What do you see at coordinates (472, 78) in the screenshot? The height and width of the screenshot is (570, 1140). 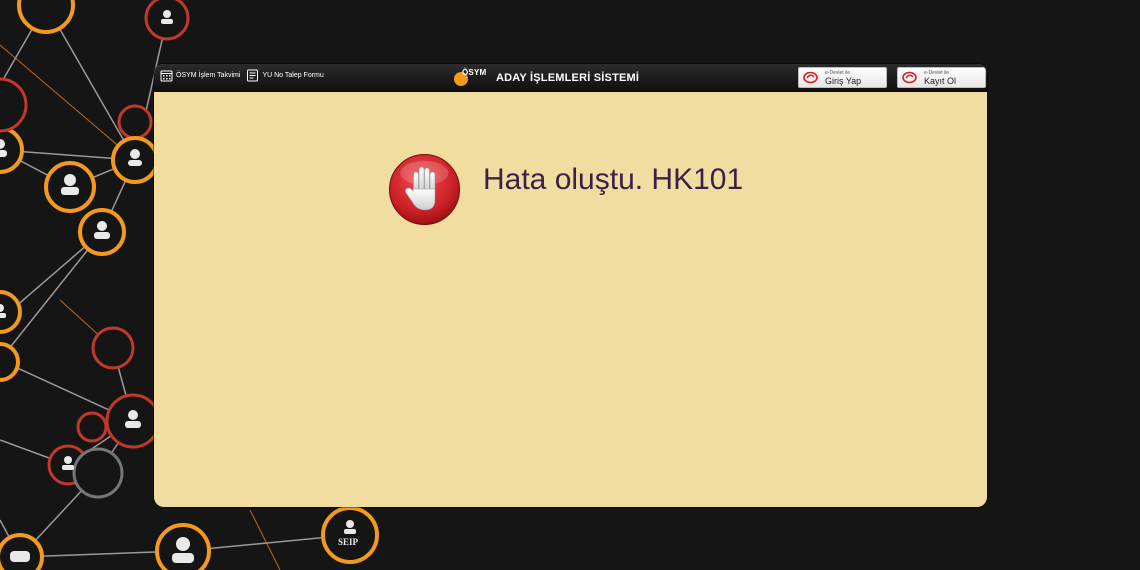 I see `osym-logo: ÖSYM` at bounding box center [472, 78].